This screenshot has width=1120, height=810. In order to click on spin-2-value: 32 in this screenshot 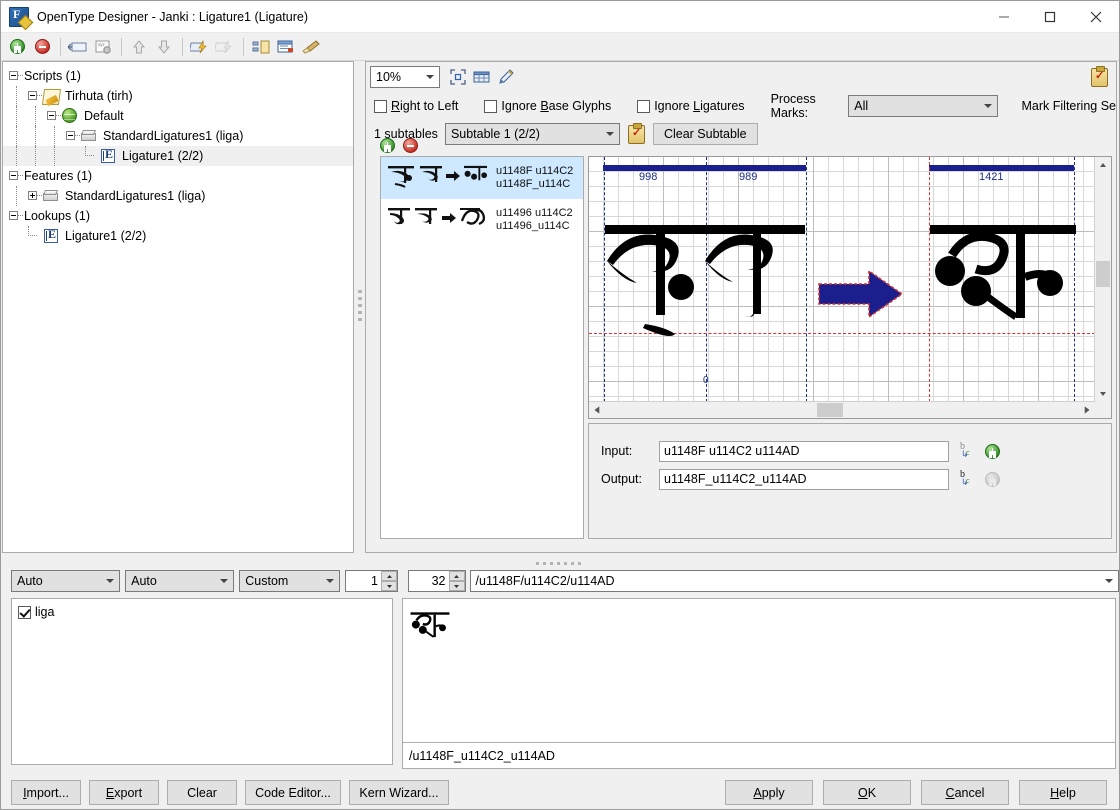, I will do `click(438, 581)`.